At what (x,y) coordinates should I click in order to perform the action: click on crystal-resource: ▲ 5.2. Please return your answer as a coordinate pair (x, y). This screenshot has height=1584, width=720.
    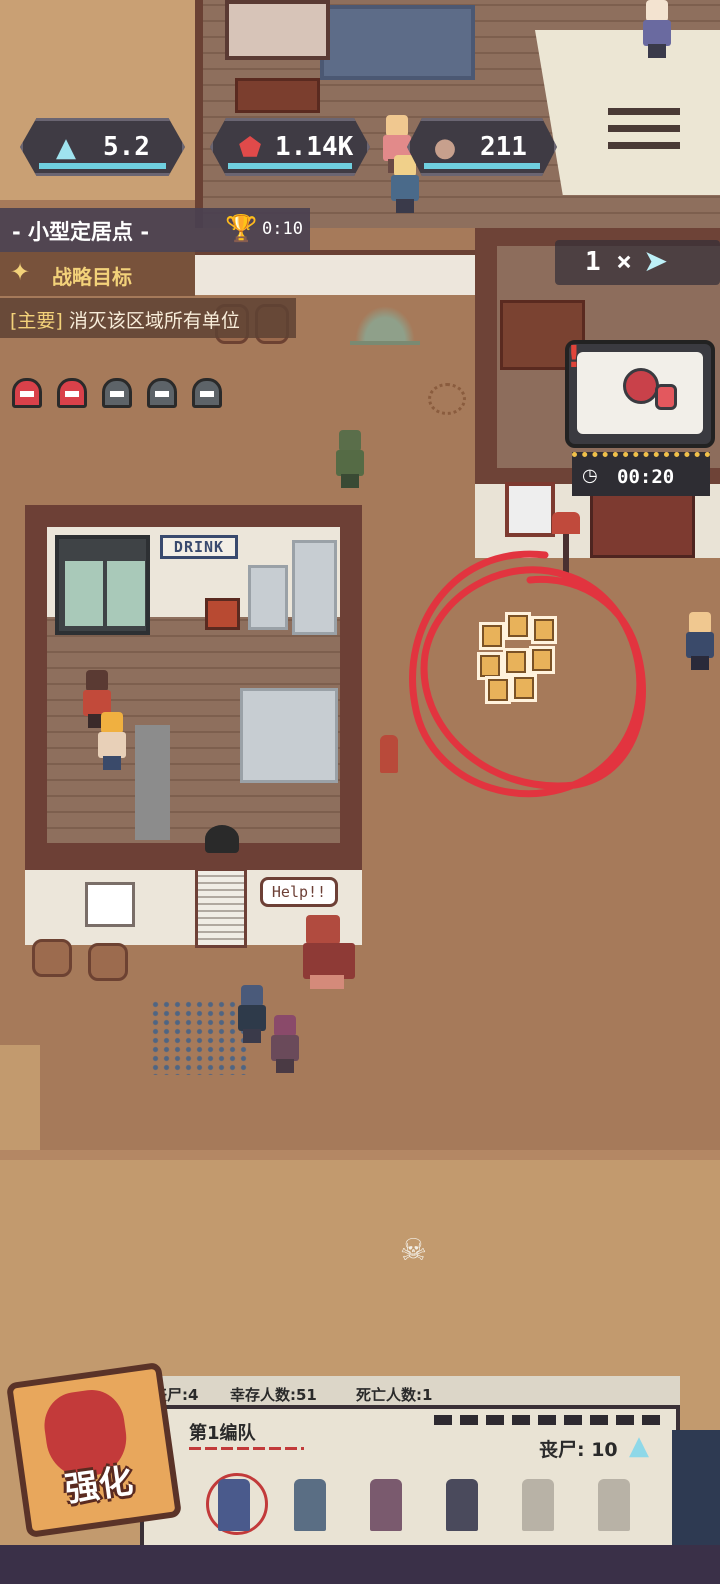
    Looking at the image, I should click on (102, 147).